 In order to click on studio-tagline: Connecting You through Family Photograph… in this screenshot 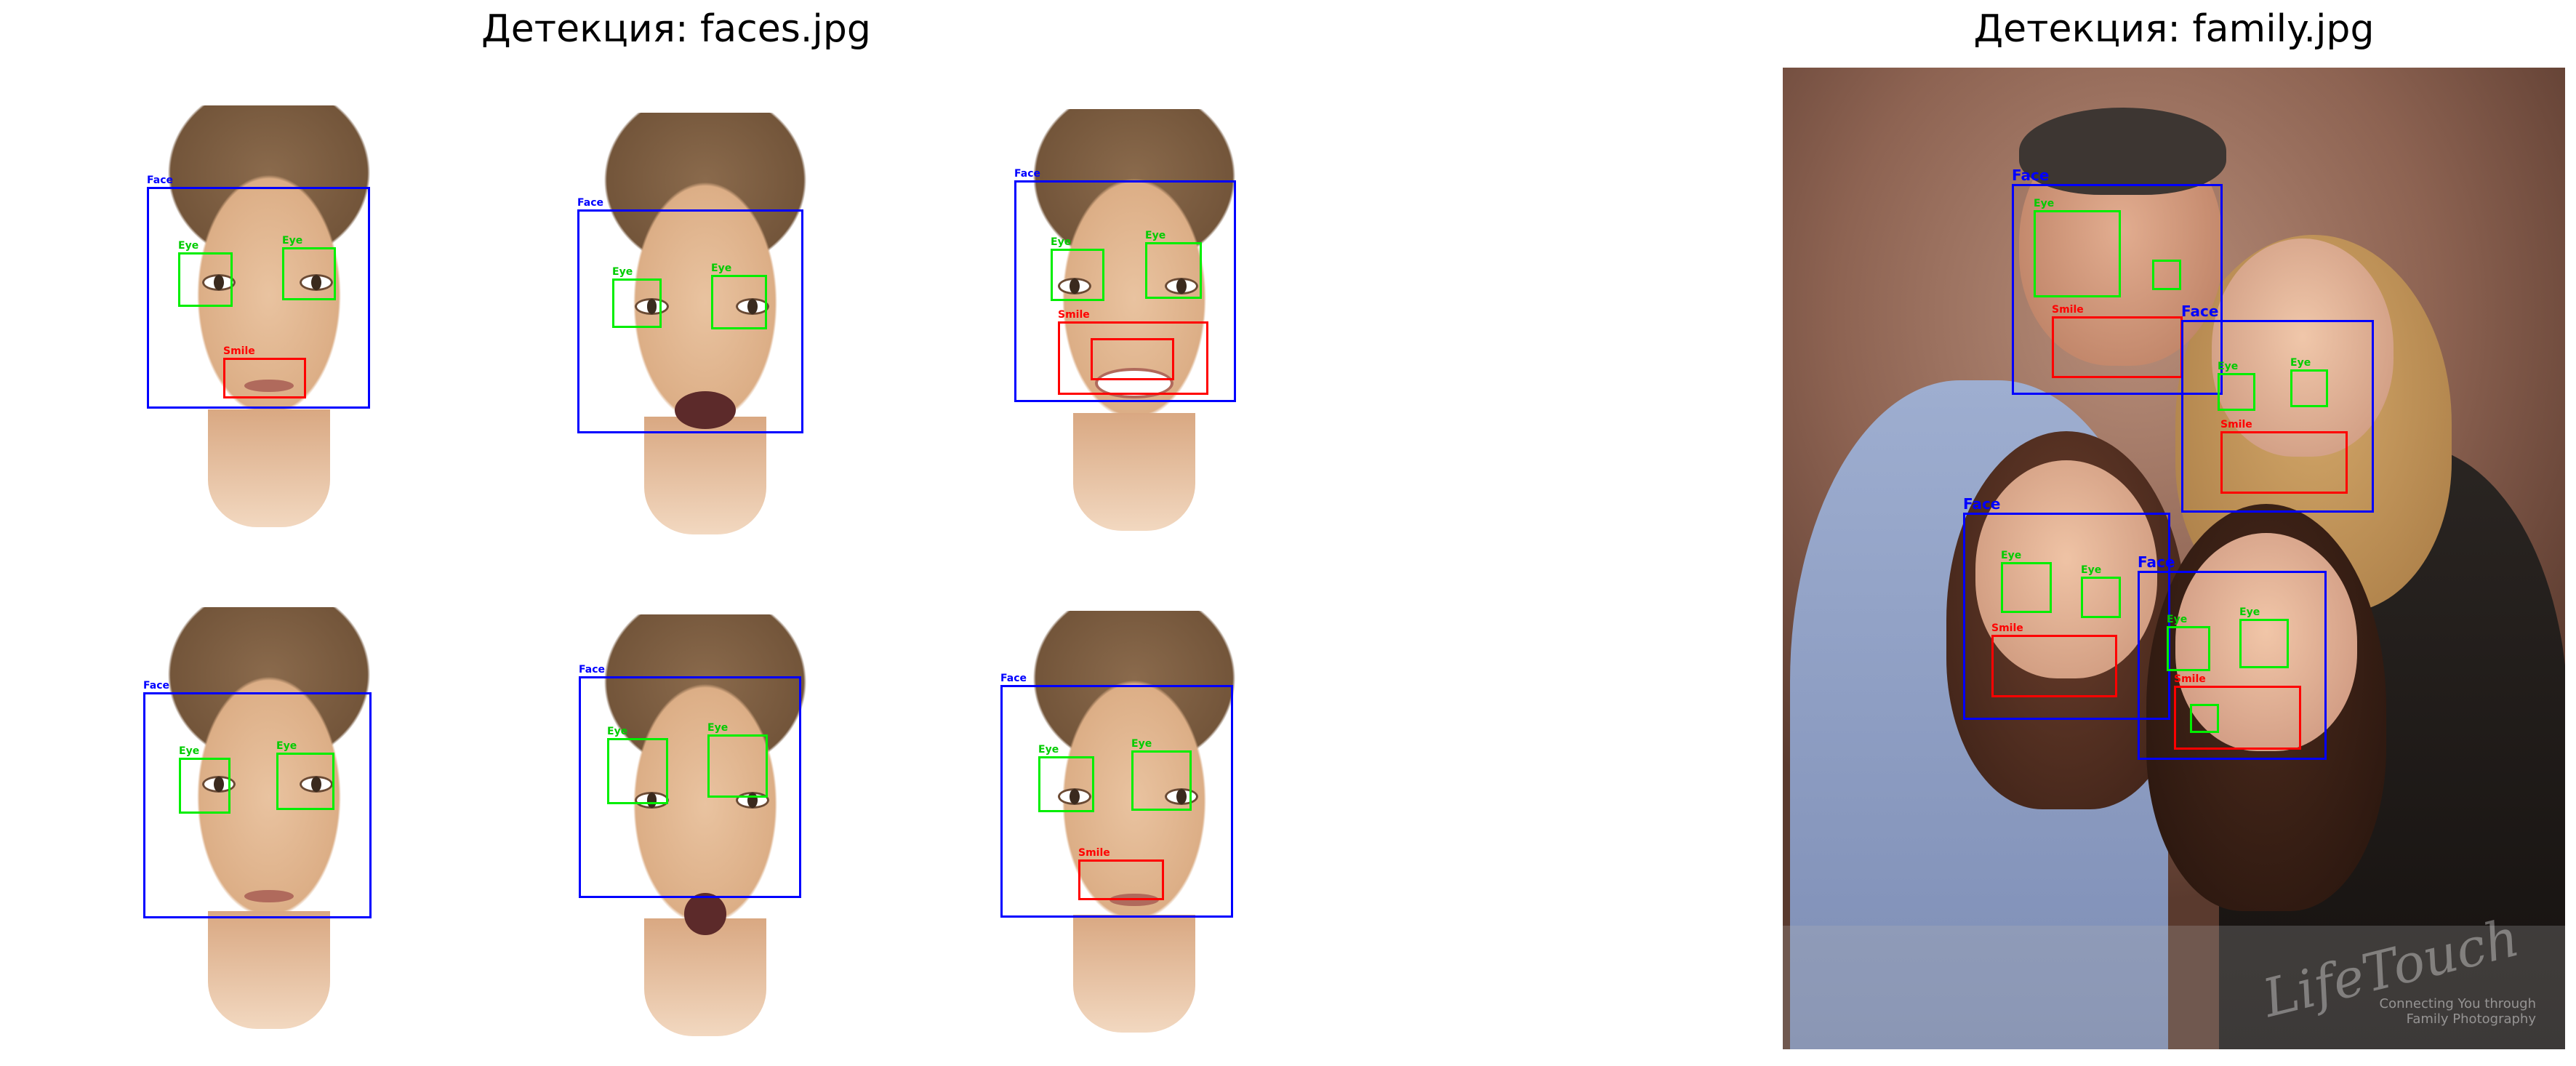, I will do `click(2458, 1011)`.